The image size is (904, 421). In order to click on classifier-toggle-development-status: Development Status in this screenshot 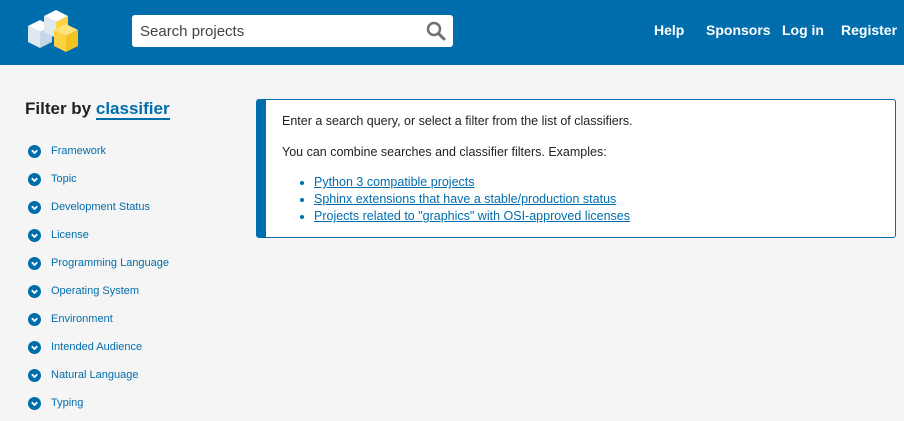, I will do `click(89, 207)`.